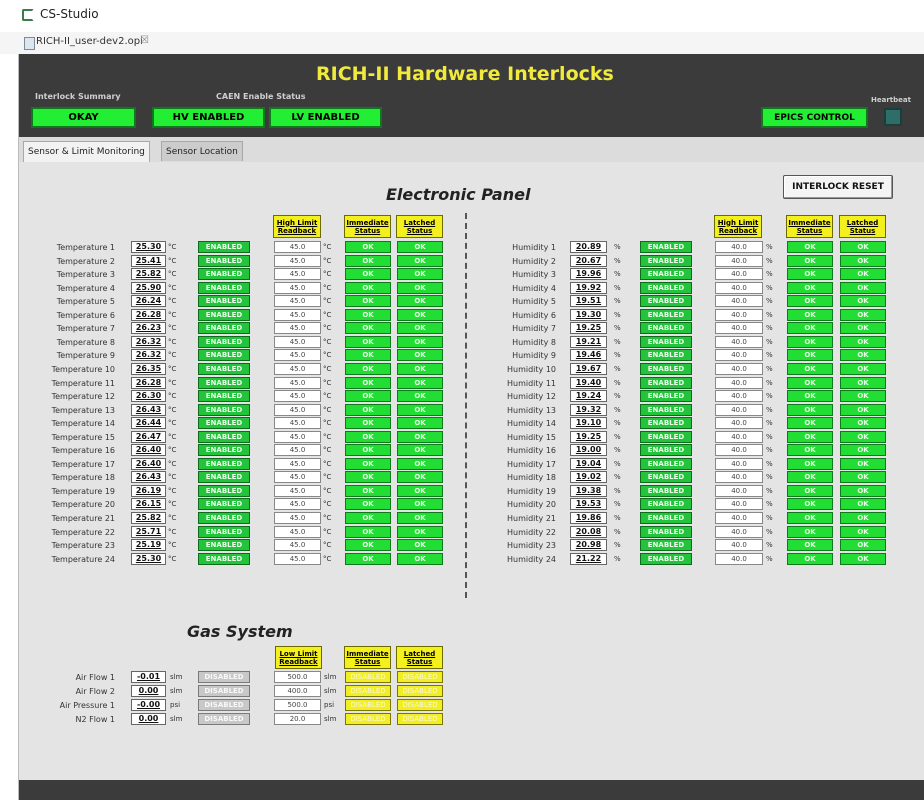 Image resolution: width=924 pixels, height=800 pixels. Describe the element at coordinates (420, 691) in the screenshot. I see `latched-status-led: DISABLED` at that location.